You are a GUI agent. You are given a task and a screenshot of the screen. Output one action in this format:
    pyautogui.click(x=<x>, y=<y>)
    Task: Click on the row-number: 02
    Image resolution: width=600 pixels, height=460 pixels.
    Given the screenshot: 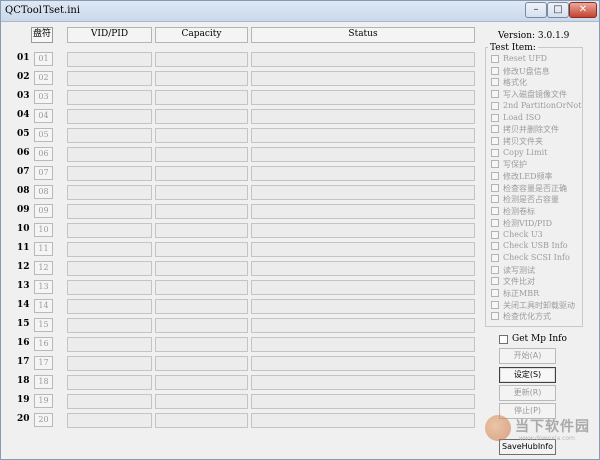 What is the action you would take?
    pyautogui.click(x=23, y=77)
    